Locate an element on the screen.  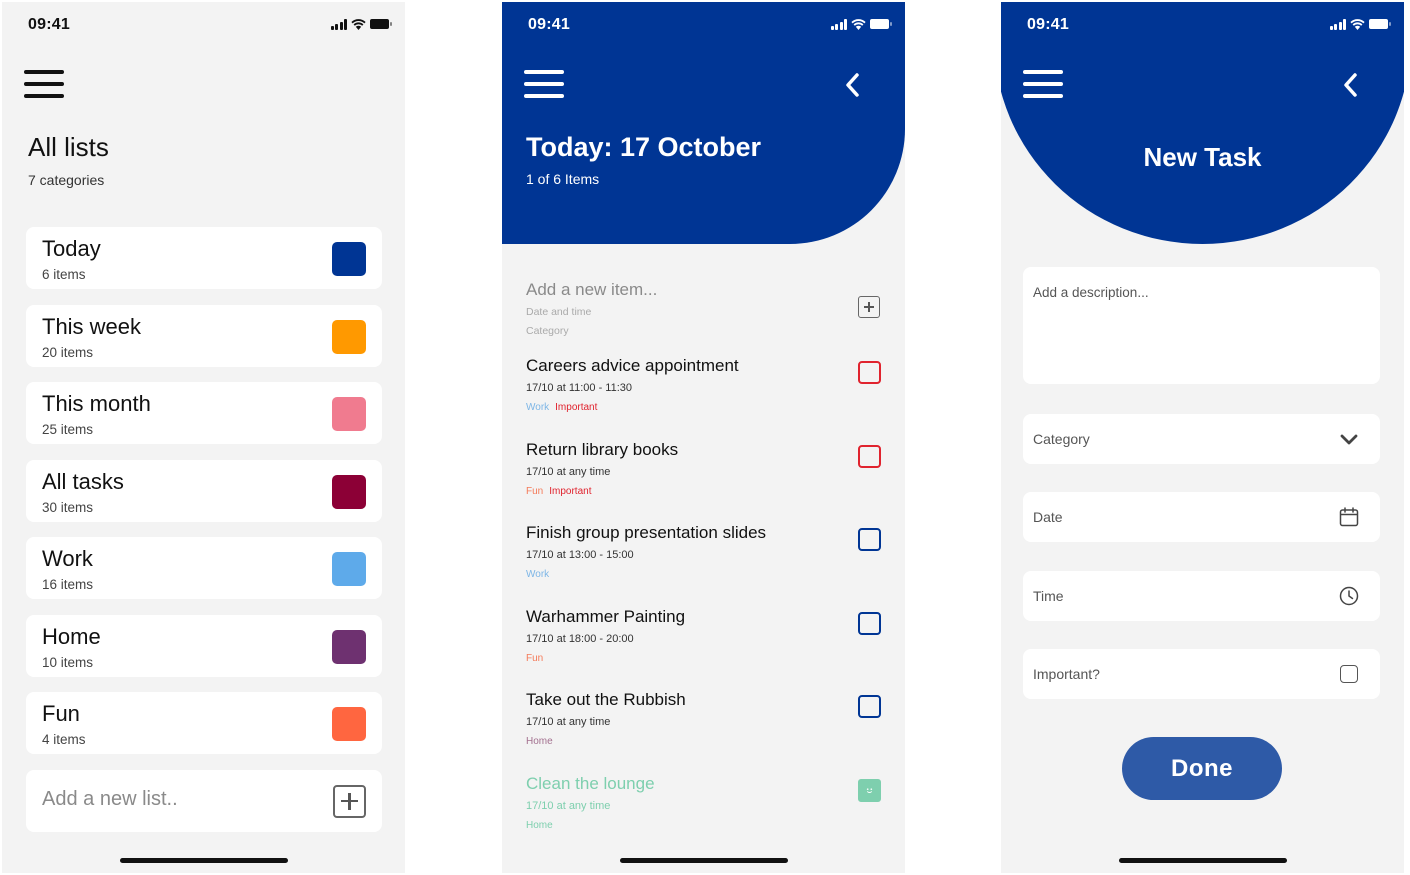
list-card-work: Work 16 items is located at coordinates (204, 568).